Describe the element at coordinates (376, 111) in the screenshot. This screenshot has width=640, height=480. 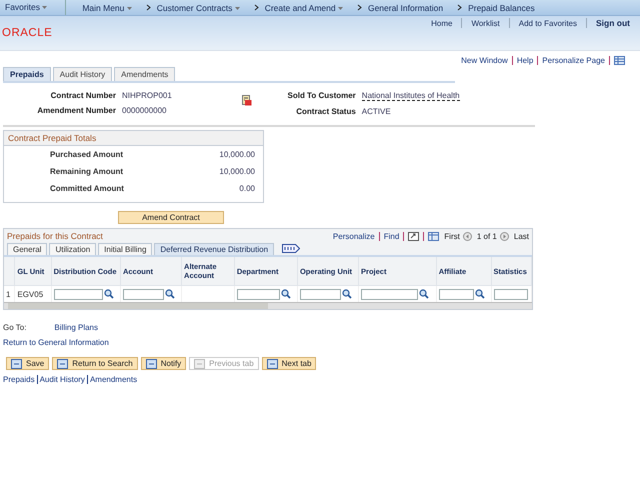
I see `field-value: ACTIVE` at that location.